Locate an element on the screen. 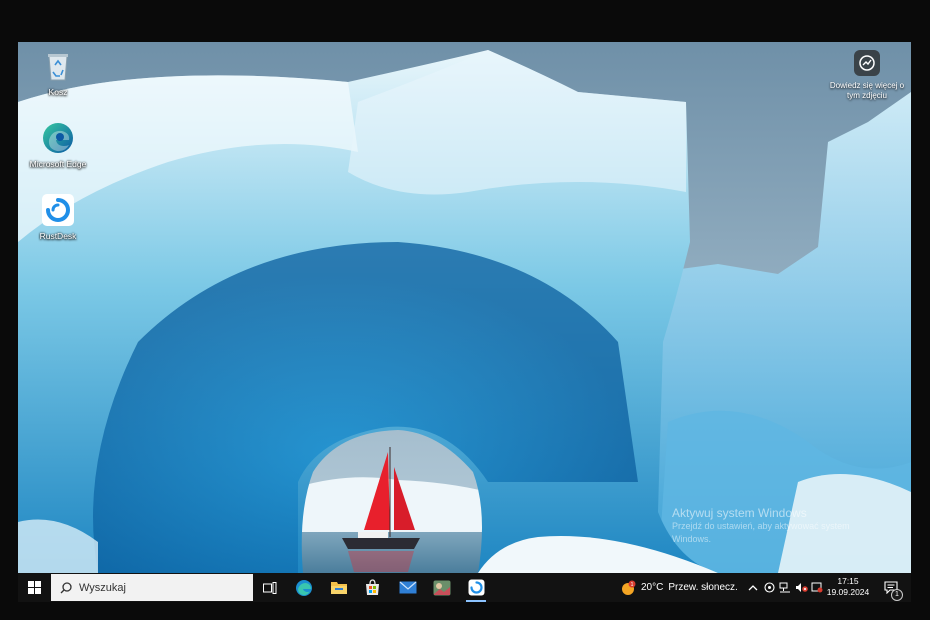  photos-icon is located at coordinates (442, 587).